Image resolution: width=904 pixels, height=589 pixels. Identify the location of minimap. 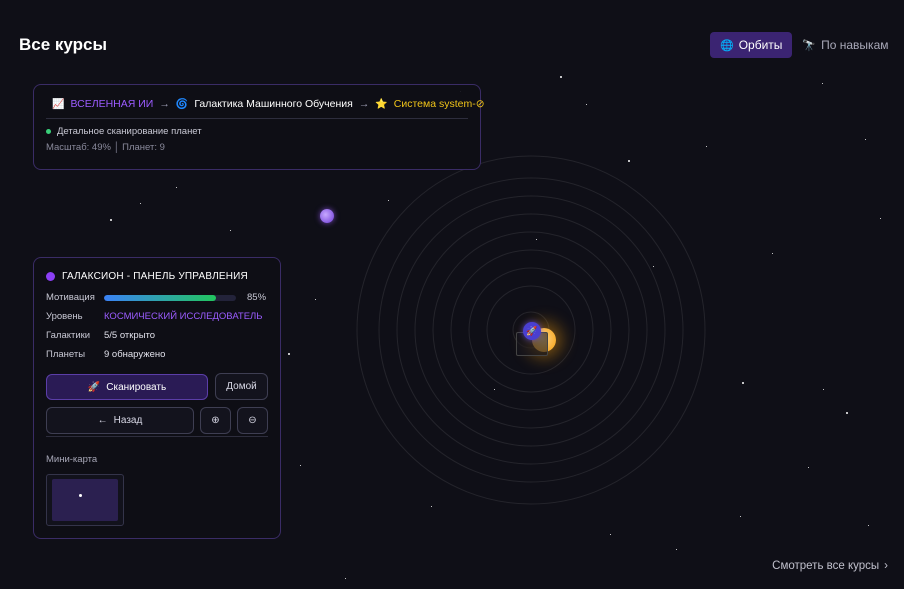
(85, 500).